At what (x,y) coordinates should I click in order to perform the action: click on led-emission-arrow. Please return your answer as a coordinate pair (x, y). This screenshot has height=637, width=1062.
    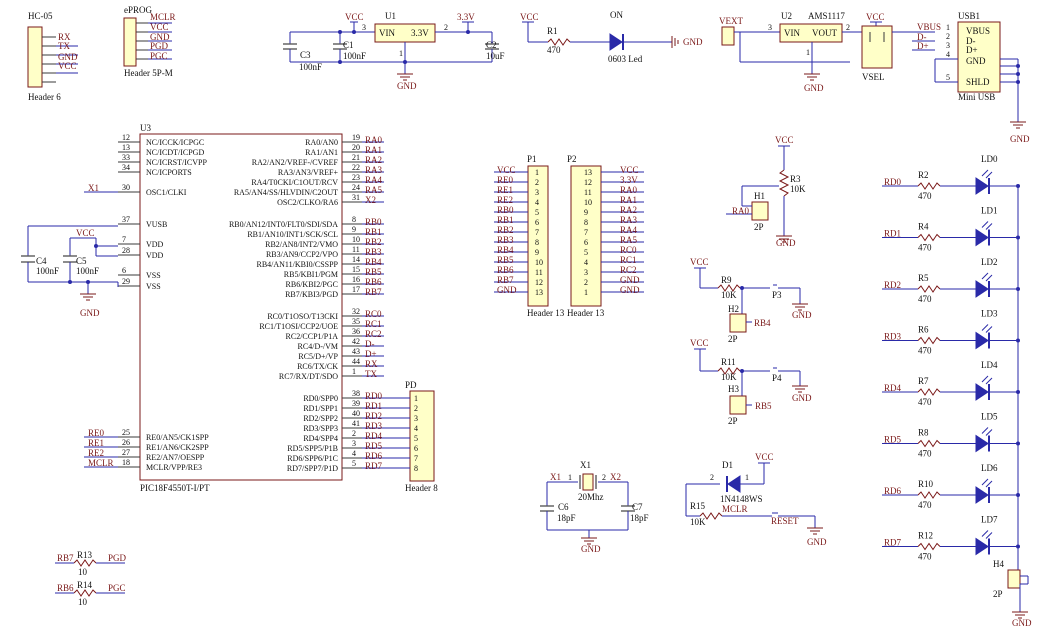
    Looking at the image, I should click on (989, 535).